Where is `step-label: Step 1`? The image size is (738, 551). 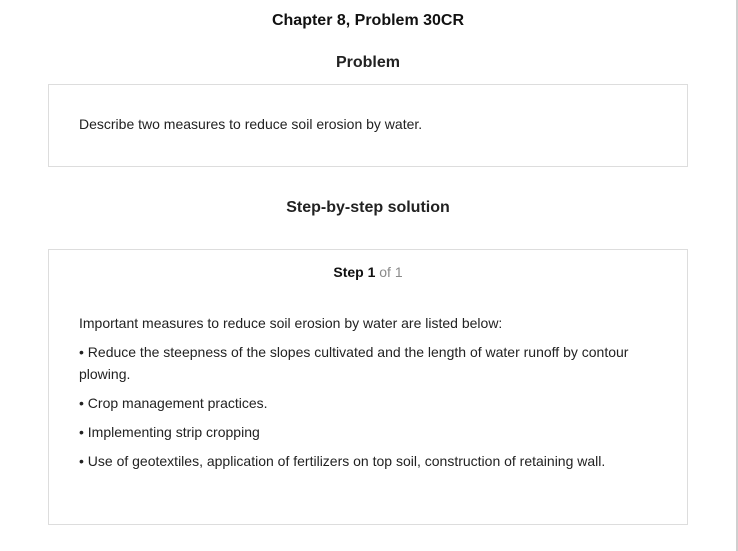 step-label: Step 1 is located at coordinates (354, 272).